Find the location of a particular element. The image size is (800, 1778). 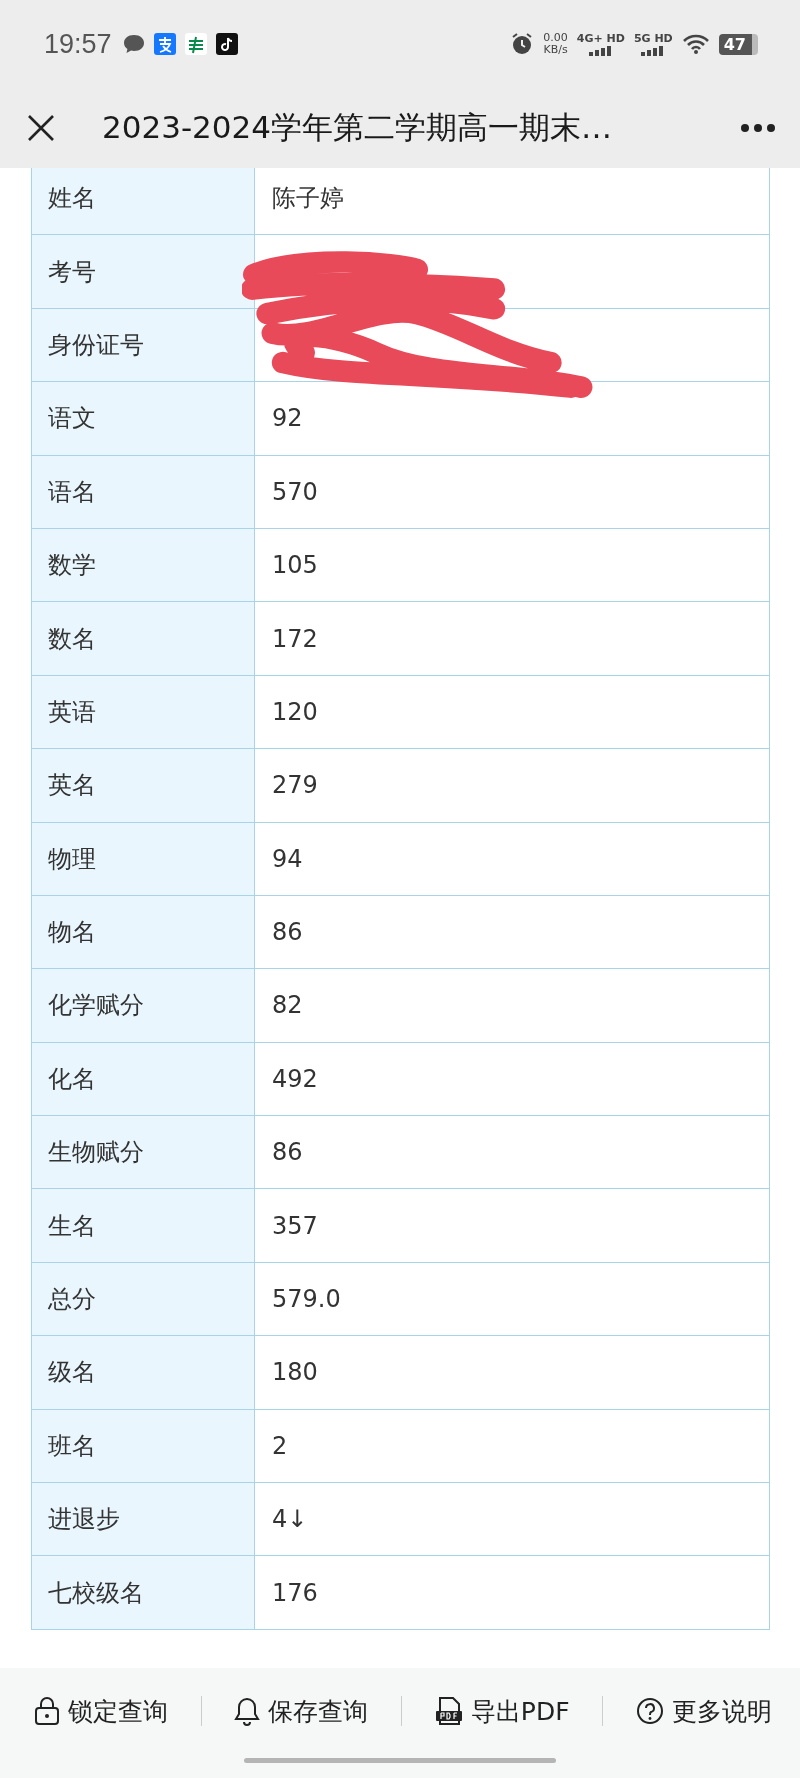

table-cell: 化名 is located at coordinates (143, 1079).